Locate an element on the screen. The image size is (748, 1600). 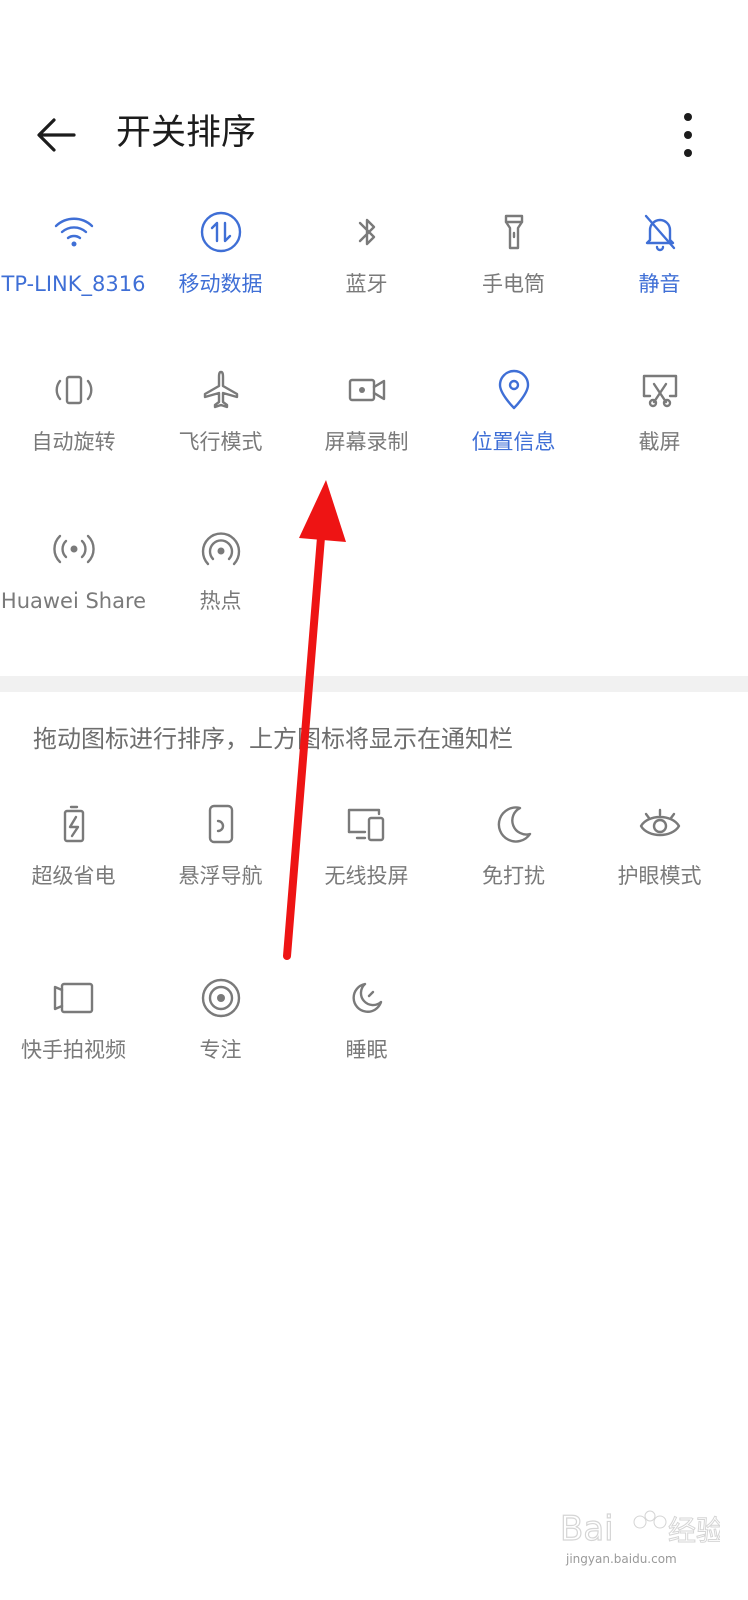
switch-tile-auto-rotate: 自动旋转 is located at coordinates (73, 423).